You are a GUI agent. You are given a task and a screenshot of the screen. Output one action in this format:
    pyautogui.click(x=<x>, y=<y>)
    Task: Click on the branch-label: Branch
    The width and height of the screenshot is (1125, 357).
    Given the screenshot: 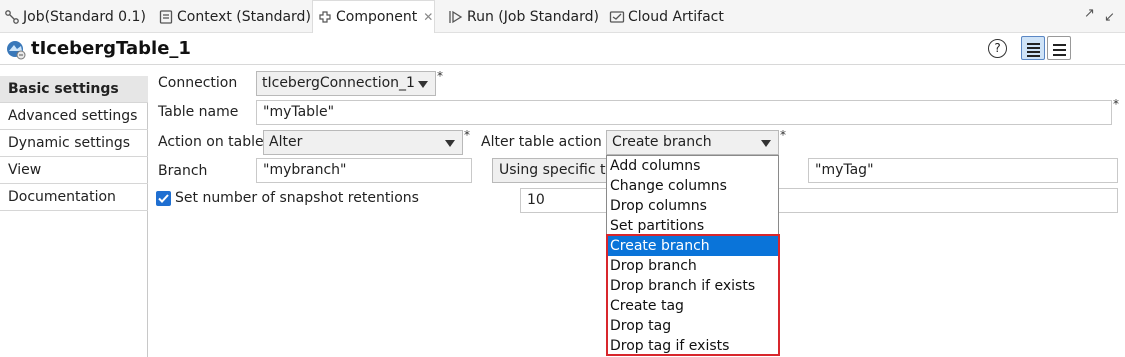 What is the action you would take?
    pyautogui.click(x=183, y=171)
    